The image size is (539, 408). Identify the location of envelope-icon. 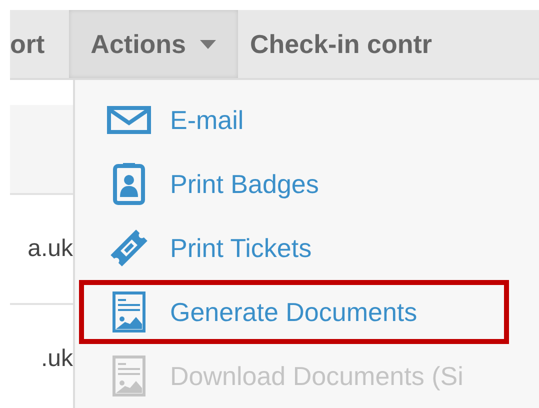
(129, 120).